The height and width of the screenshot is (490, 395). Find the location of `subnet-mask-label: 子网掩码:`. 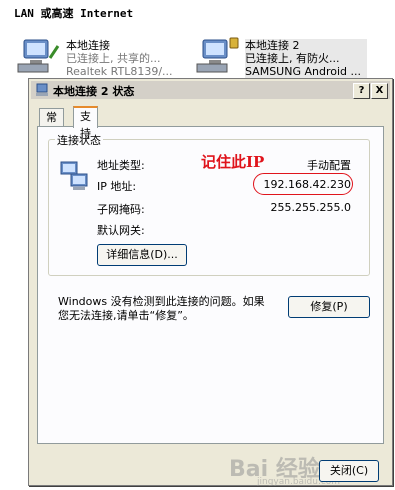

subnet-mask-label: 子网掩码: is located at coordinates (121, 209).